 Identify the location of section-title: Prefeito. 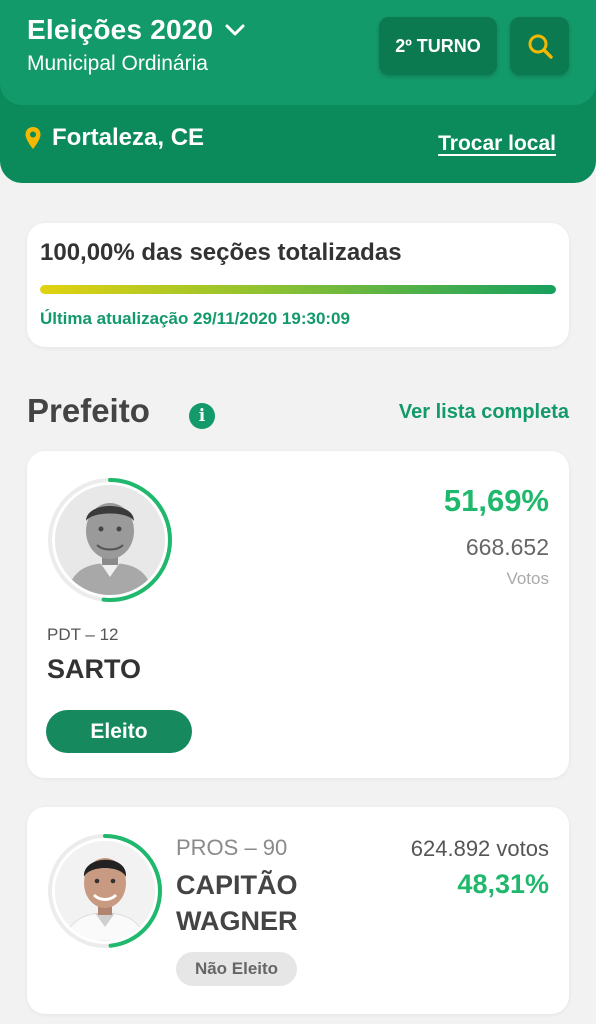
(88, 410).